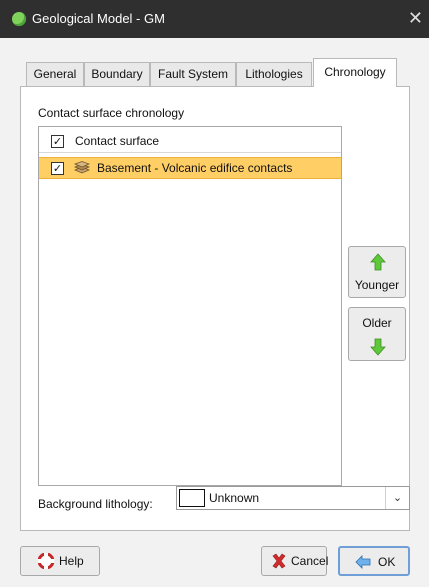 This screenshot has height=587, width=429. I want to click on older-label: Older, so click(377, 323).